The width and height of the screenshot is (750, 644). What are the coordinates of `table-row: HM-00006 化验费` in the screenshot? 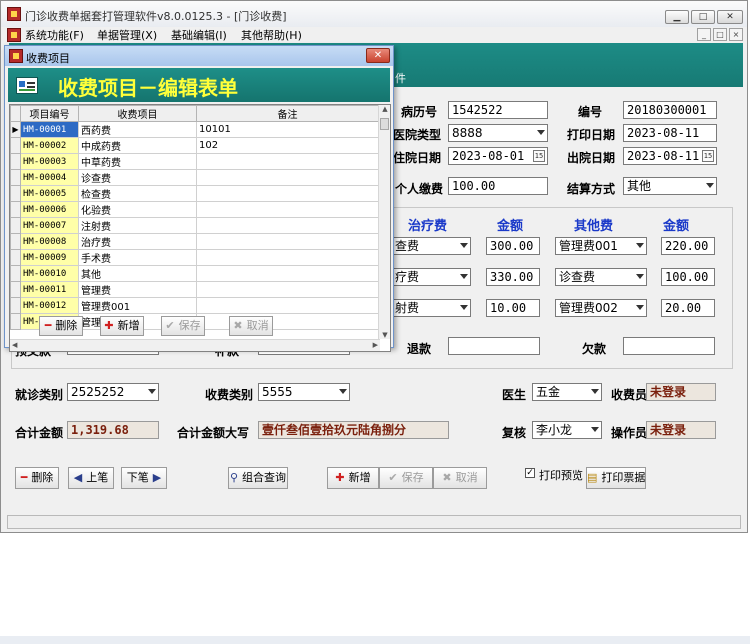 It's located at (194, 209).